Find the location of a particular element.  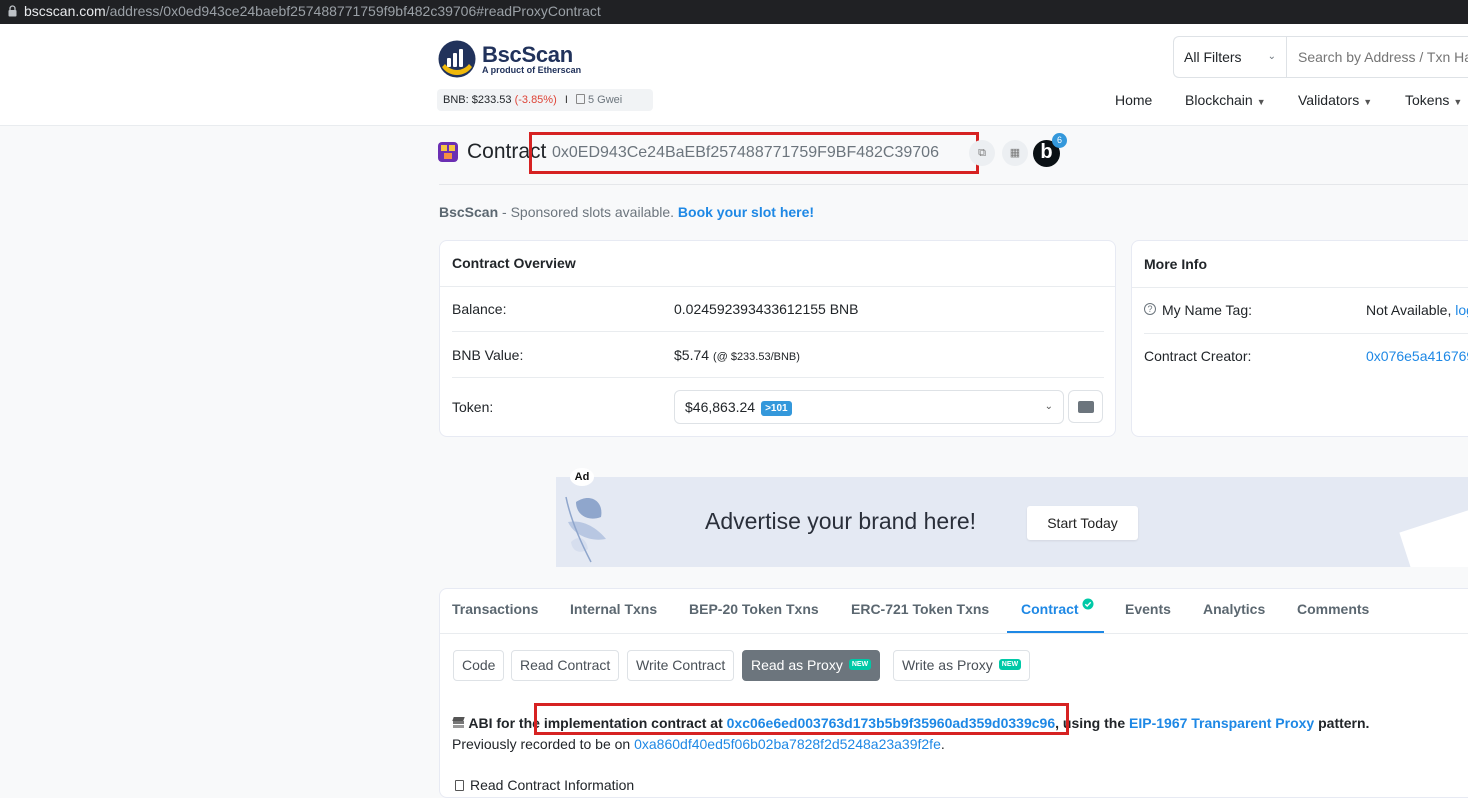

tab-contract-label: Contract is located at coordinates (1050, 609).